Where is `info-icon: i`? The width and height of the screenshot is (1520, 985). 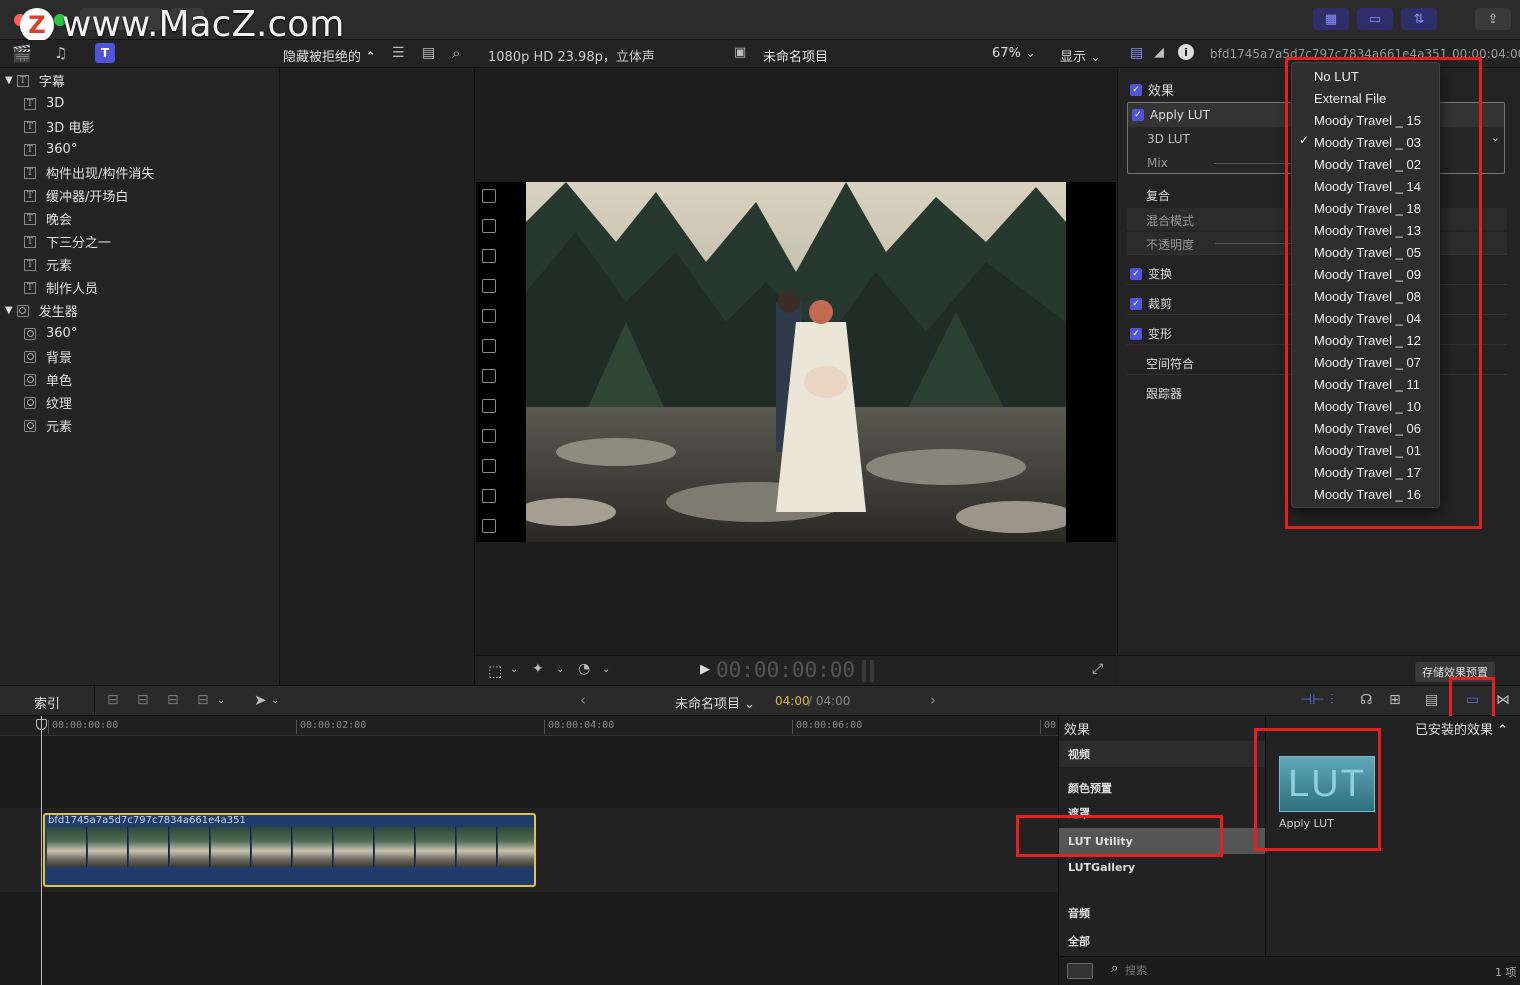
info-icon: i is located at coordinates (1186, 52).